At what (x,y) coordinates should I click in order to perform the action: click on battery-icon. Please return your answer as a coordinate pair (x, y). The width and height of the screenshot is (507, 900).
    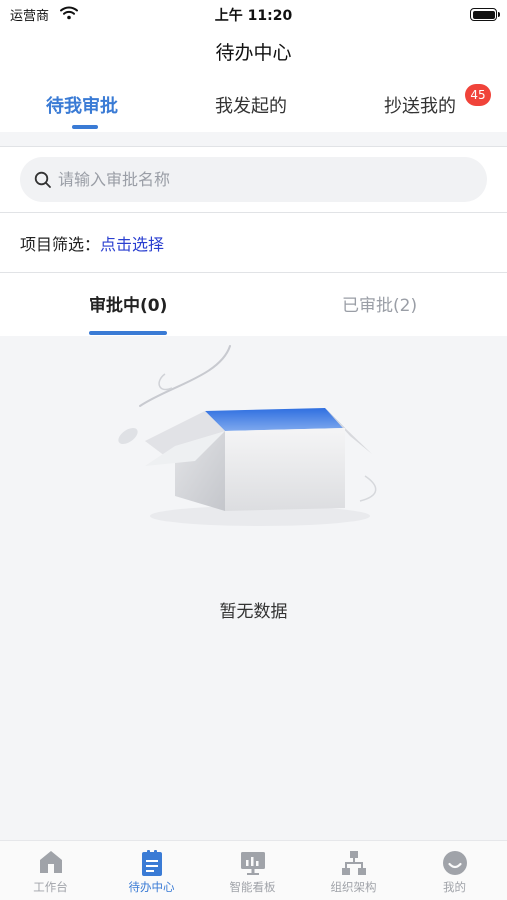
    Looking at the image, I should click on (485, 14).